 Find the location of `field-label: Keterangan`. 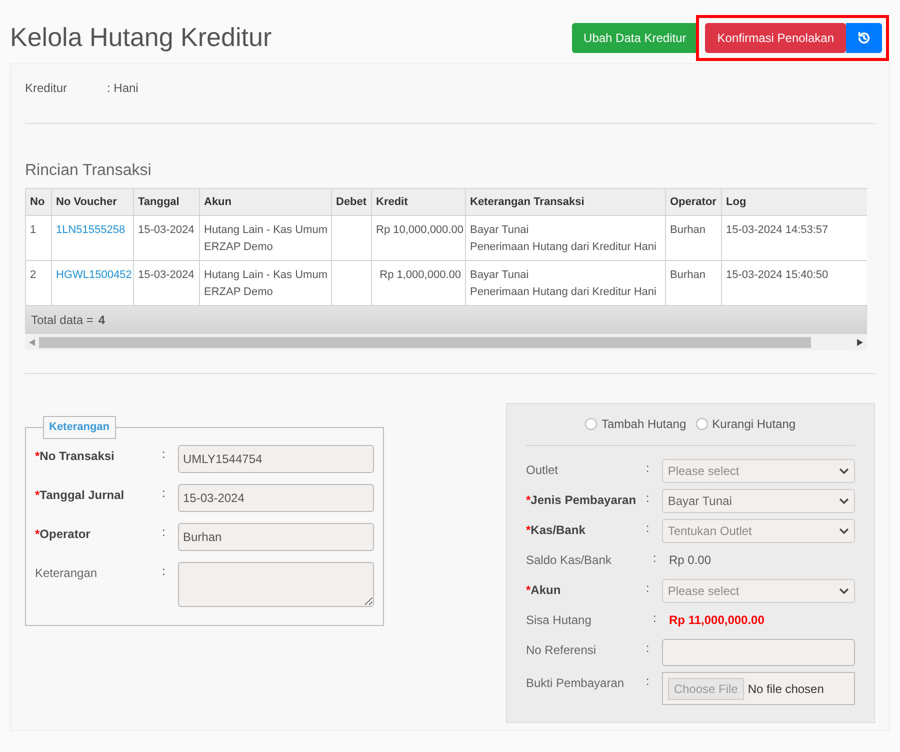

field-label: Keterangan is located at coordinates (66, 573).